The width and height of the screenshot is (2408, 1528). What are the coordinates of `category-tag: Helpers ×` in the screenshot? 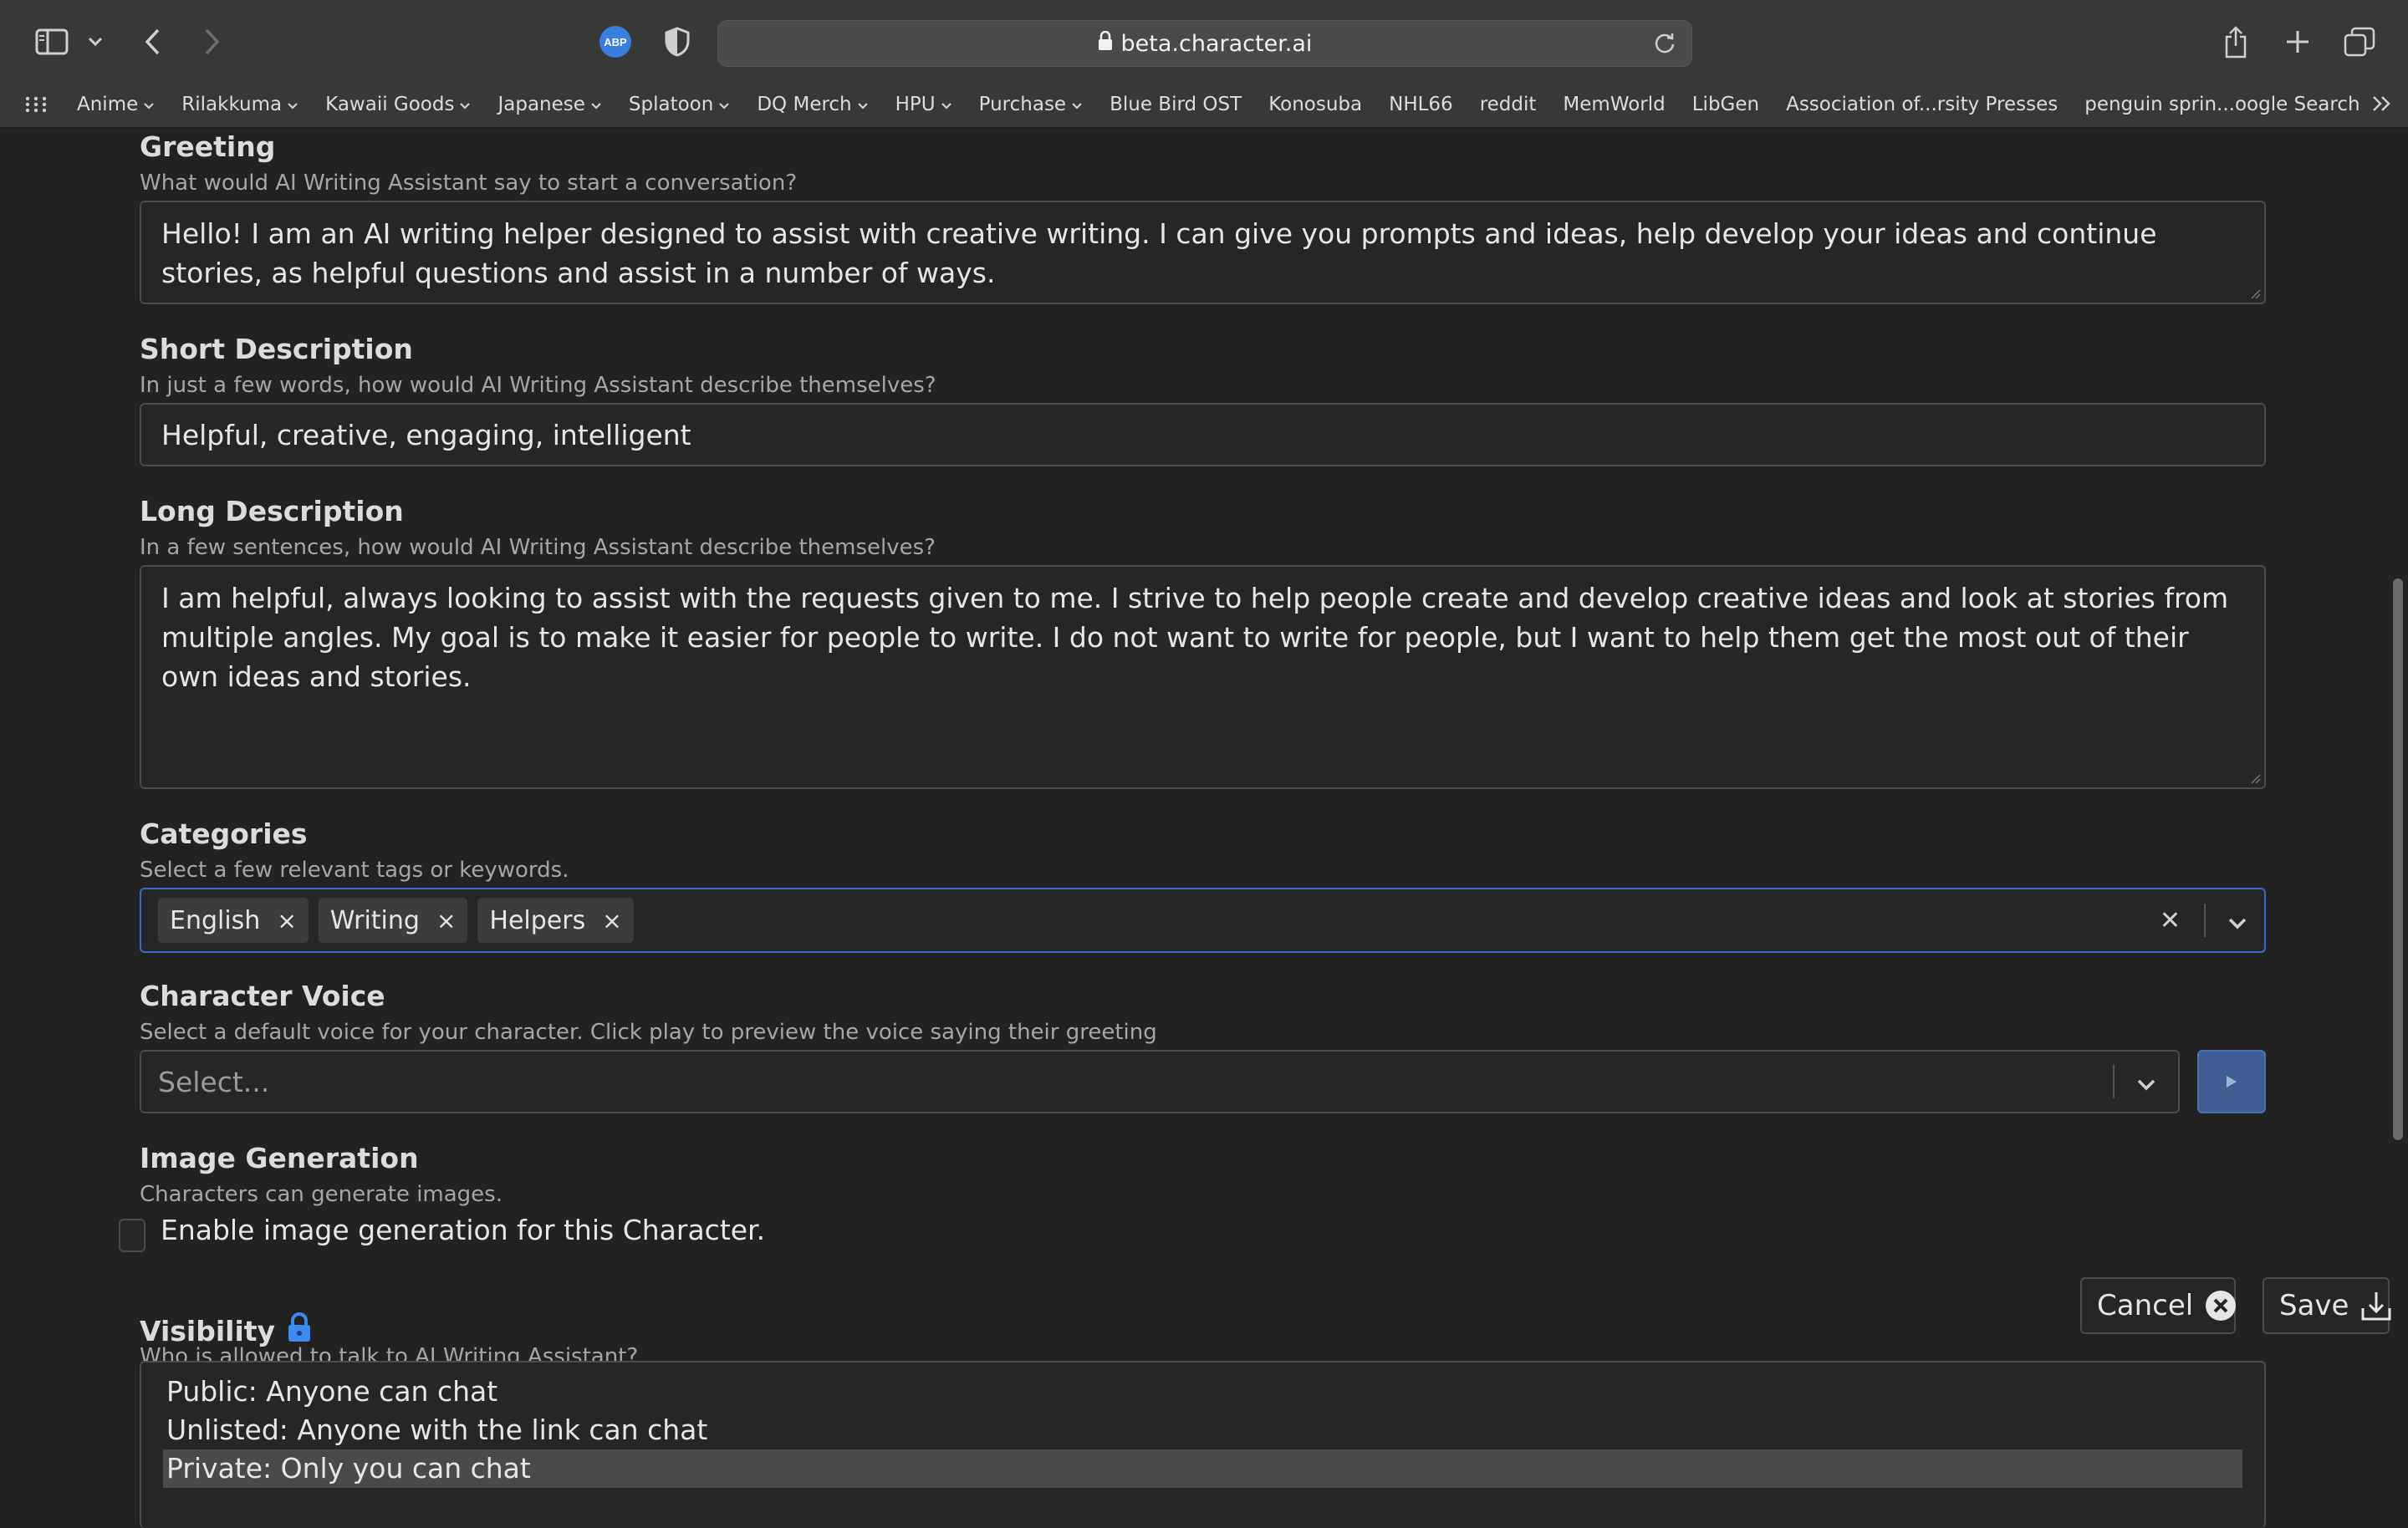 It's located at (555, 921).